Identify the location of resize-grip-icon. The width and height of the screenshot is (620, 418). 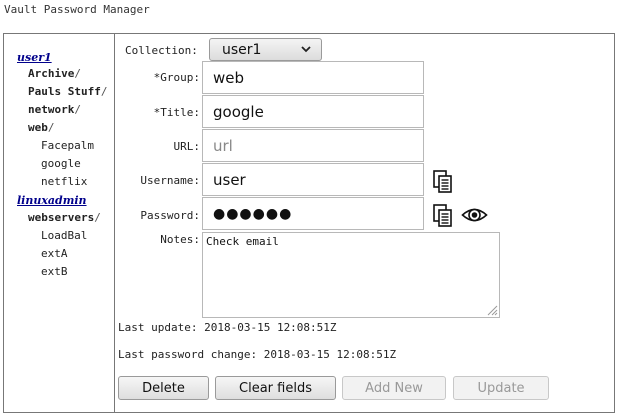
(492, 310).